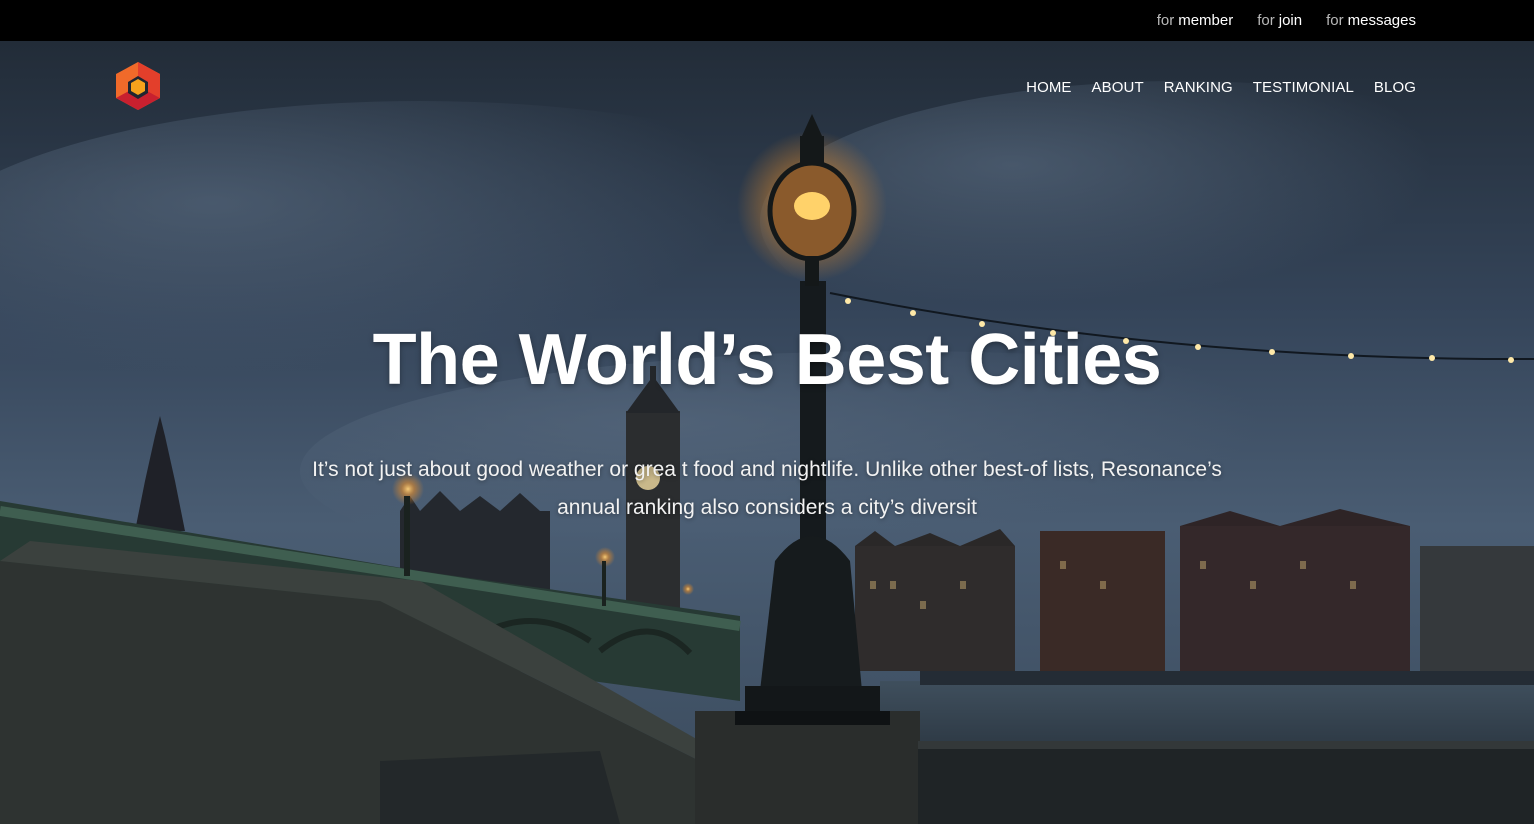 The height and width of the screenshot is (824, 1534). What do you see at coordinates (1198, 87) in the screenshot?
I see `nav-ranking: RANKING` at bounding box center [1198, 87].